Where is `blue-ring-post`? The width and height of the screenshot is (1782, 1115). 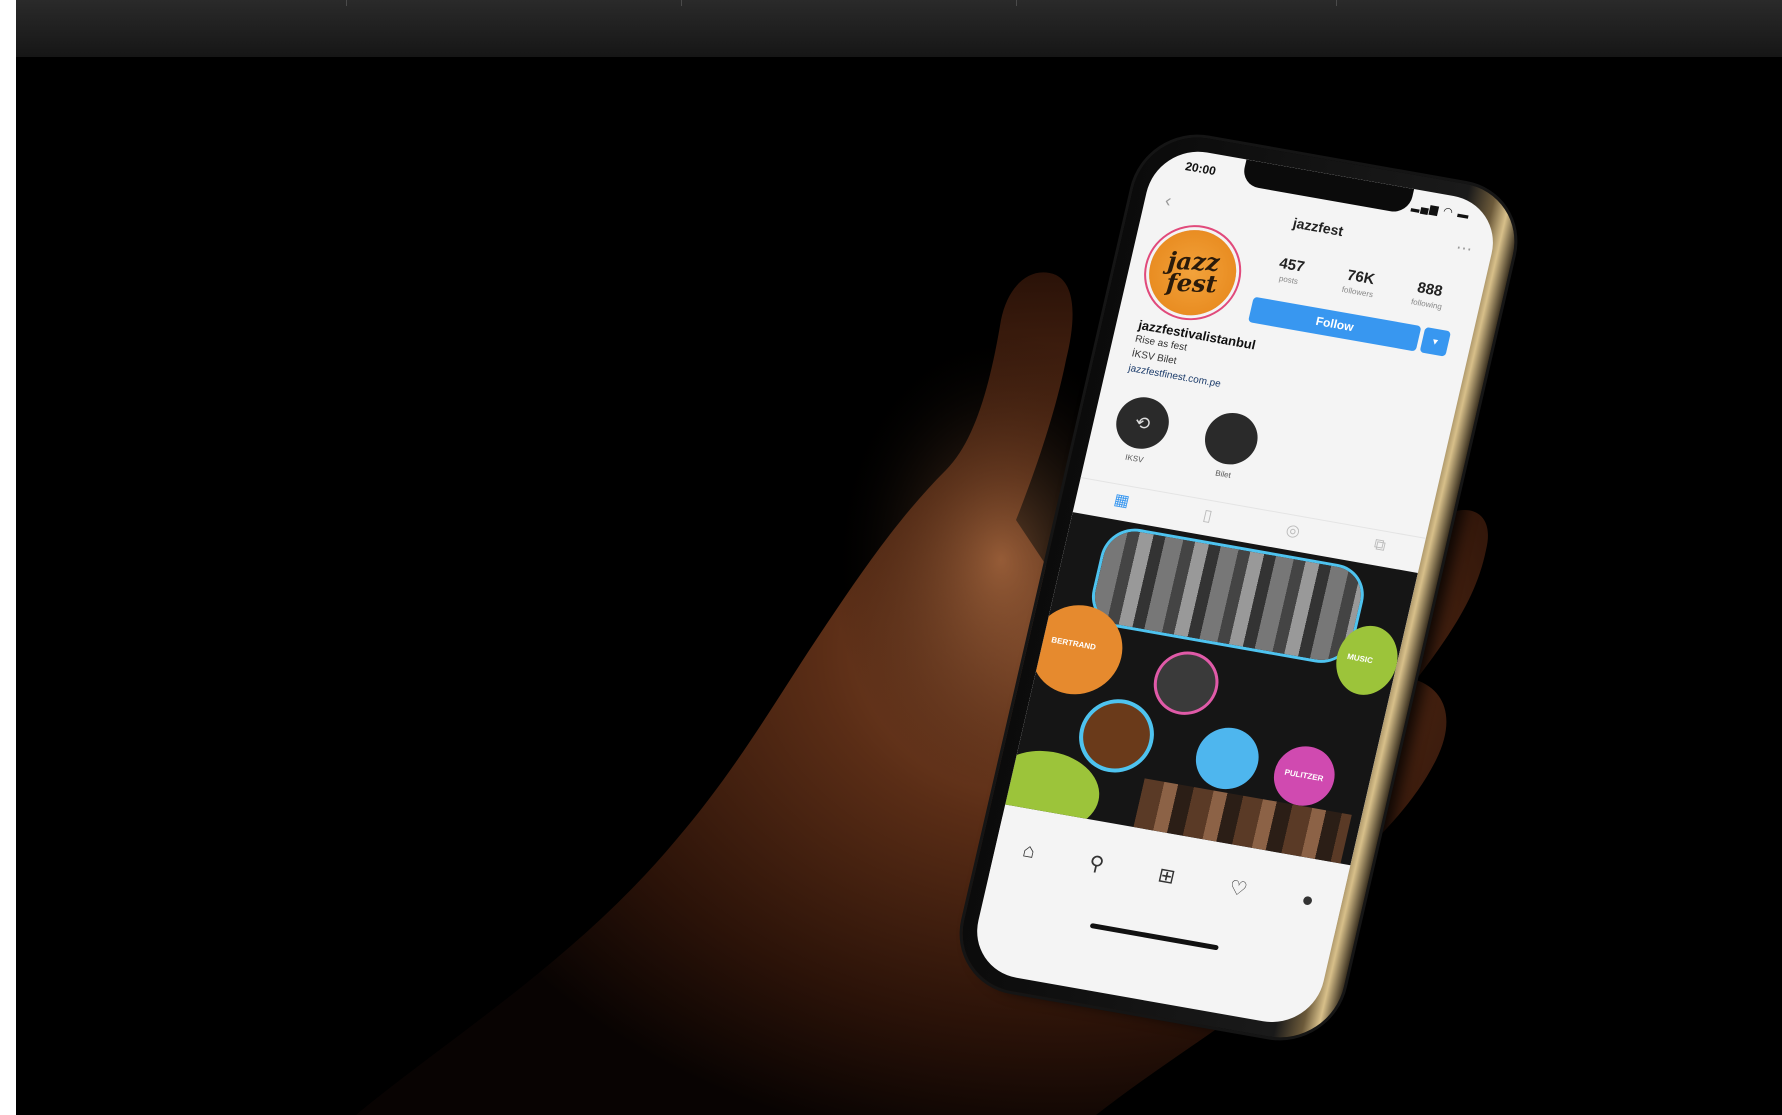 blue-ring-post is located at coordinates (1116, 735).